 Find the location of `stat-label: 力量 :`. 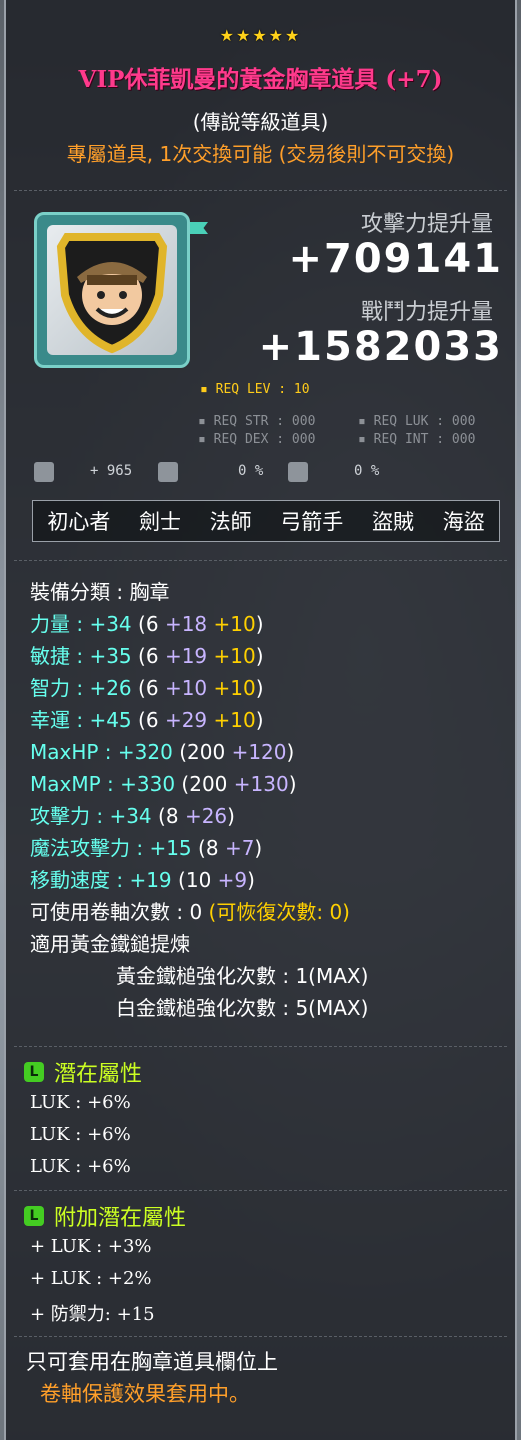

stat-label: 力量 : is located at coordinates (60, 624).